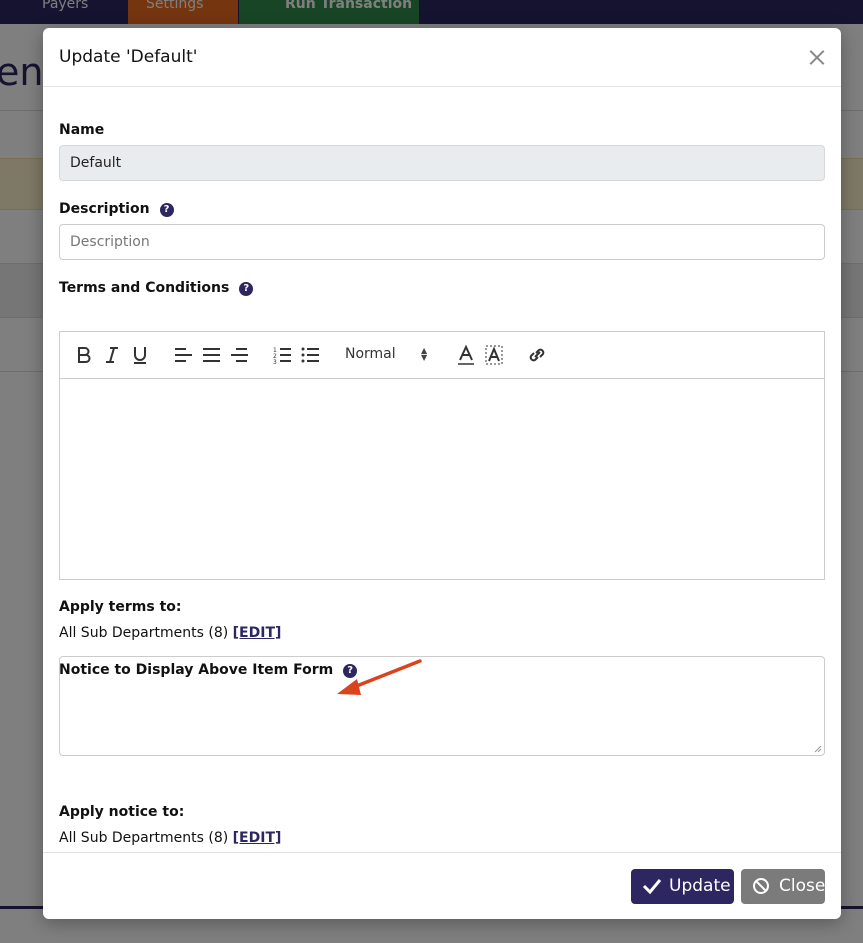 The image size is (863, 943). Describe the element at coordinates (112, 355) in the screenshot. I see `italic-icon` at that location.